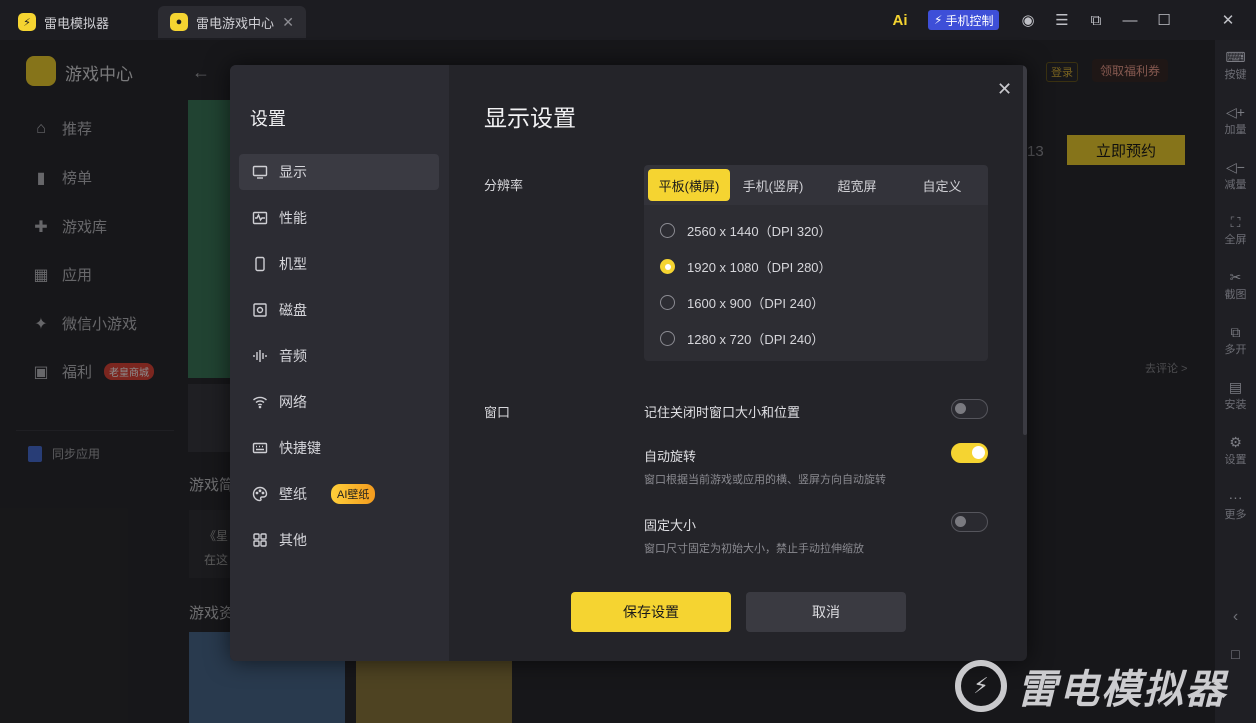 This screenshot has width=1256, height=723. I want to click on scissors-icon: ✂, so click(1235, 277).